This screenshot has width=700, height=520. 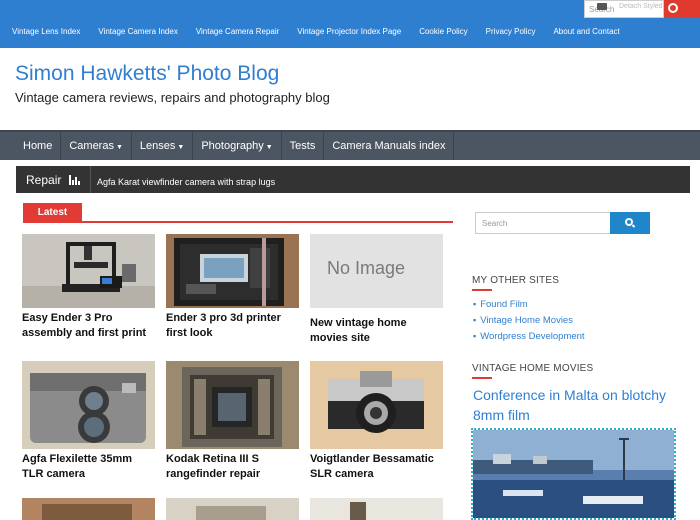 What do you see at coordinates (635, 9) in the screenshot?
I see `top-search-input: Search Detach Styled Images` at bounding box center [635, 9].